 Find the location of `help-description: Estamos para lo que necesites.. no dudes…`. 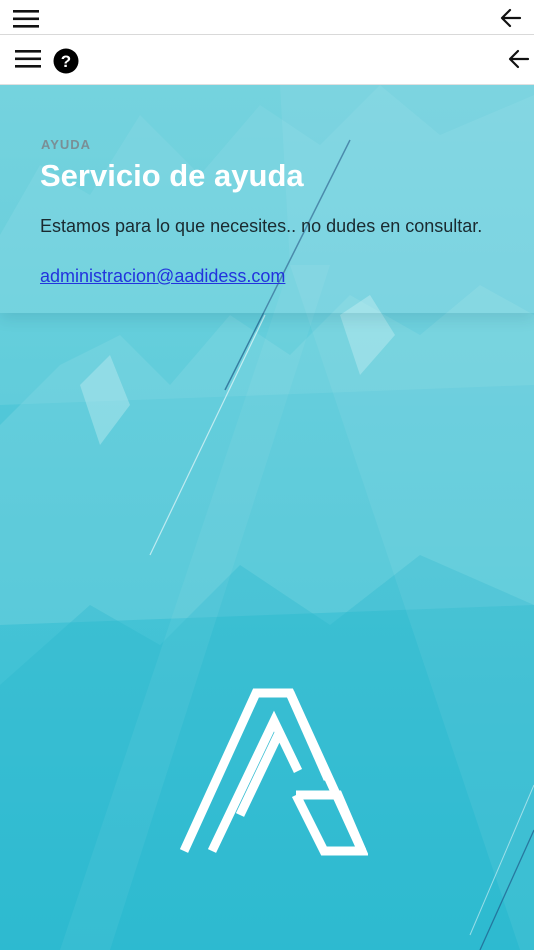

help-description: Estamos para lo que necesites.. no dudes… is located at coordinates (261, 226).